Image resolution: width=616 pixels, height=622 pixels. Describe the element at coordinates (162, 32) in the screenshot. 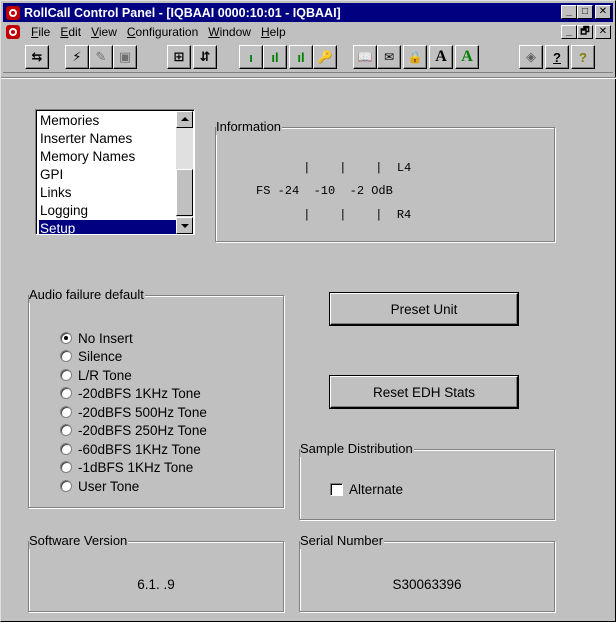

I see `menu-configuration: Configuration` at that location.